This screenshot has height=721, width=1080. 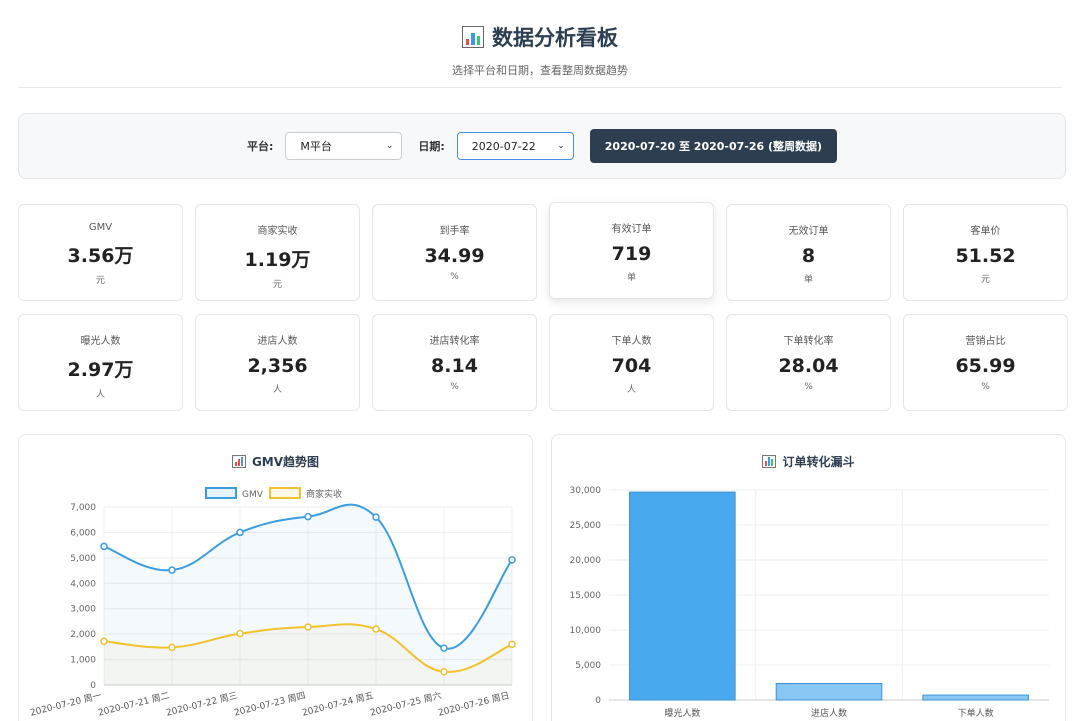 What do you see at coordinates (586, 491) in the screenshot?
I see `y-tick-label: 30,000` at bounding box center [586, 491].